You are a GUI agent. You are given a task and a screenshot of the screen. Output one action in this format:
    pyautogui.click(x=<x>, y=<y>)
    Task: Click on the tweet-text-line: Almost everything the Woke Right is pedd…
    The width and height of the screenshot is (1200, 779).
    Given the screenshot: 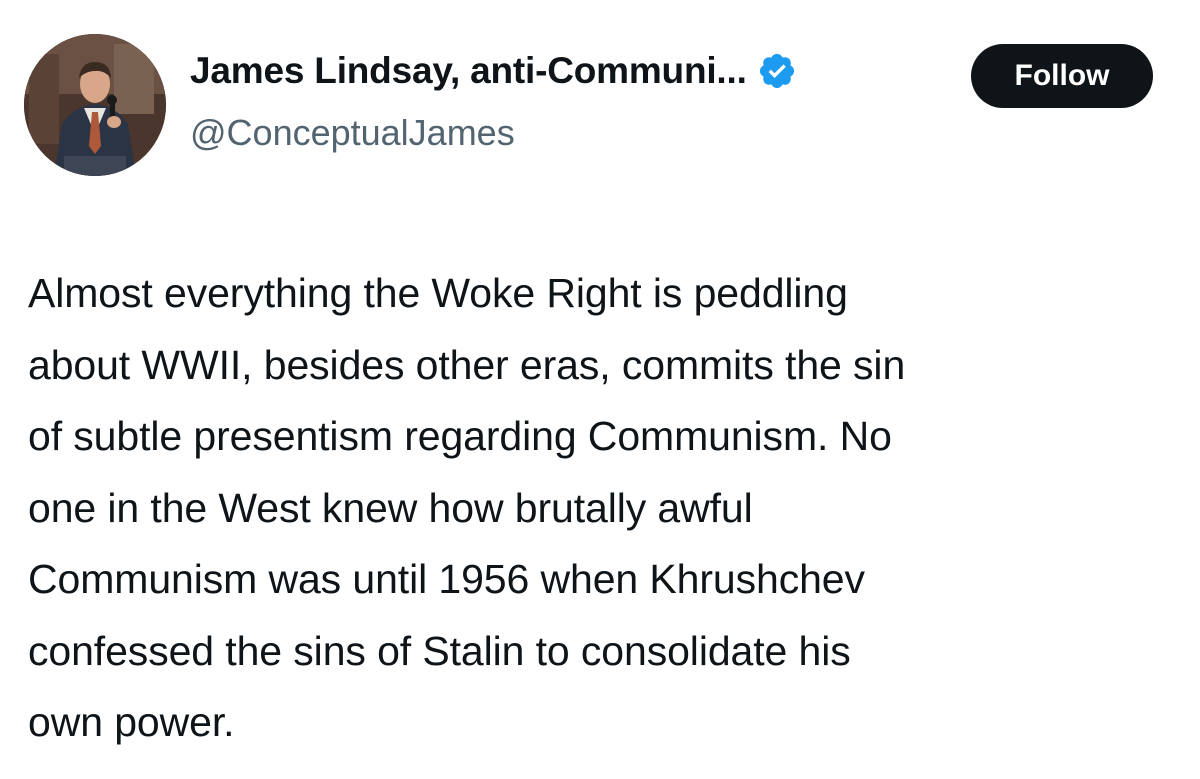 What is the action you would take?
    pyautogui.click(x=438, y=293)
    